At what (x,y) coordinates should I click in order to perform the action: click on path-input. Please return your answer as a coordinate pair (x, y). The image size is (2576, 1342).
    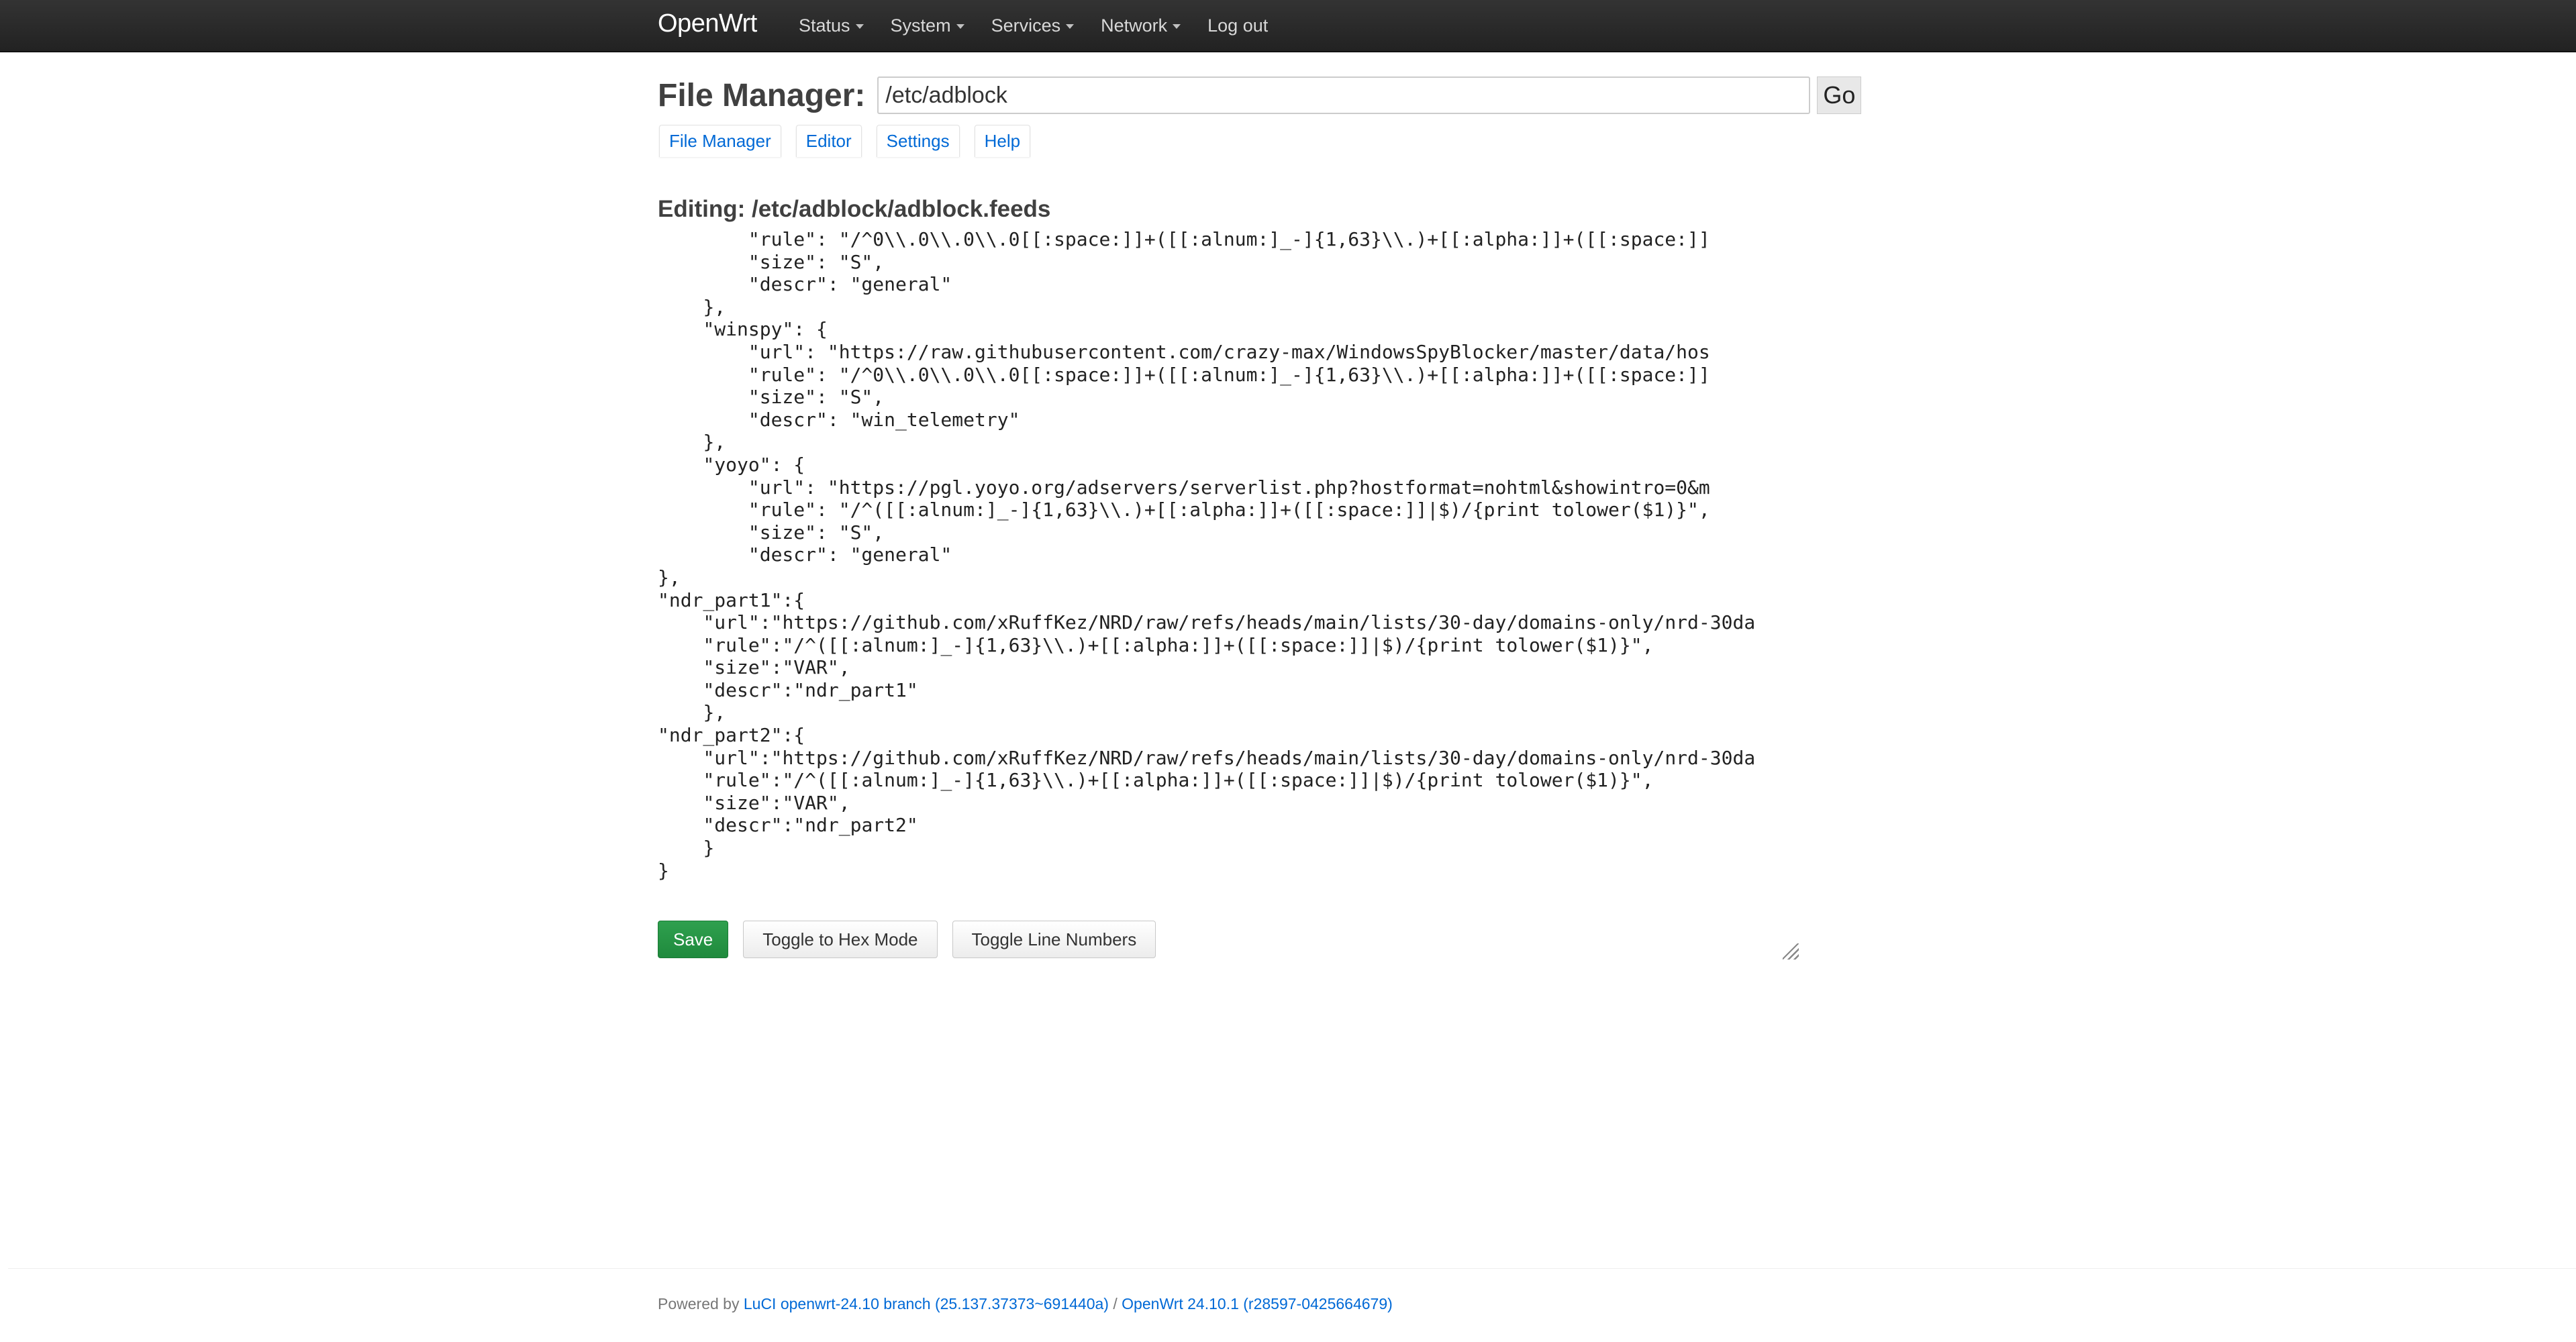
    Looking at the image, I should click on (1344, 95).